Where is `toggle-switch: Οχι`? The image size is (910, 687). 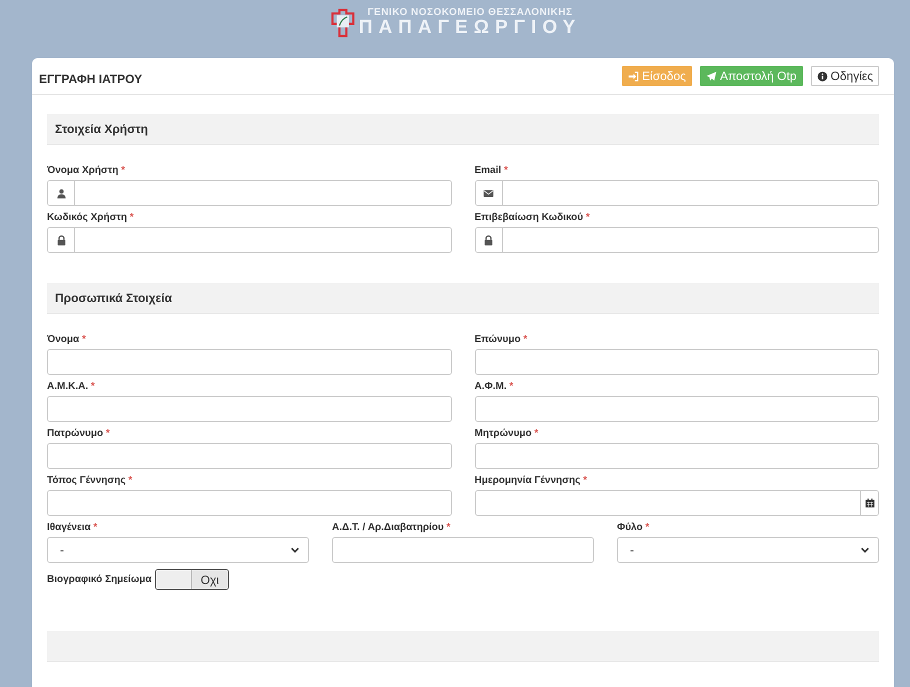
toggle-switch: Οχι is located at coordinates (191, 579).